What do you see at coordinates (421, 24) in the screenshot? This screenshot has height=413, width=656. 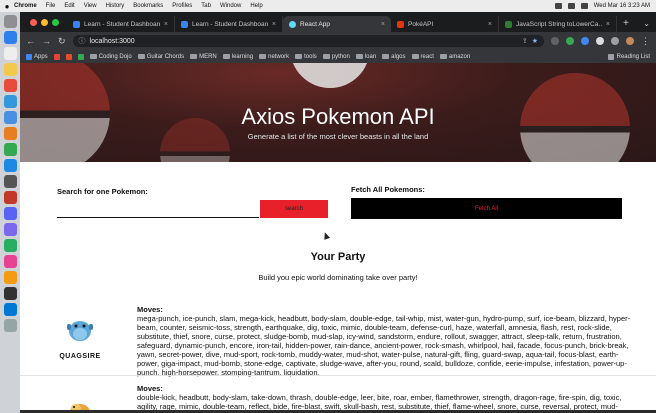 I see `tab-label: PokéAPI` at bounding box center [421, 24].